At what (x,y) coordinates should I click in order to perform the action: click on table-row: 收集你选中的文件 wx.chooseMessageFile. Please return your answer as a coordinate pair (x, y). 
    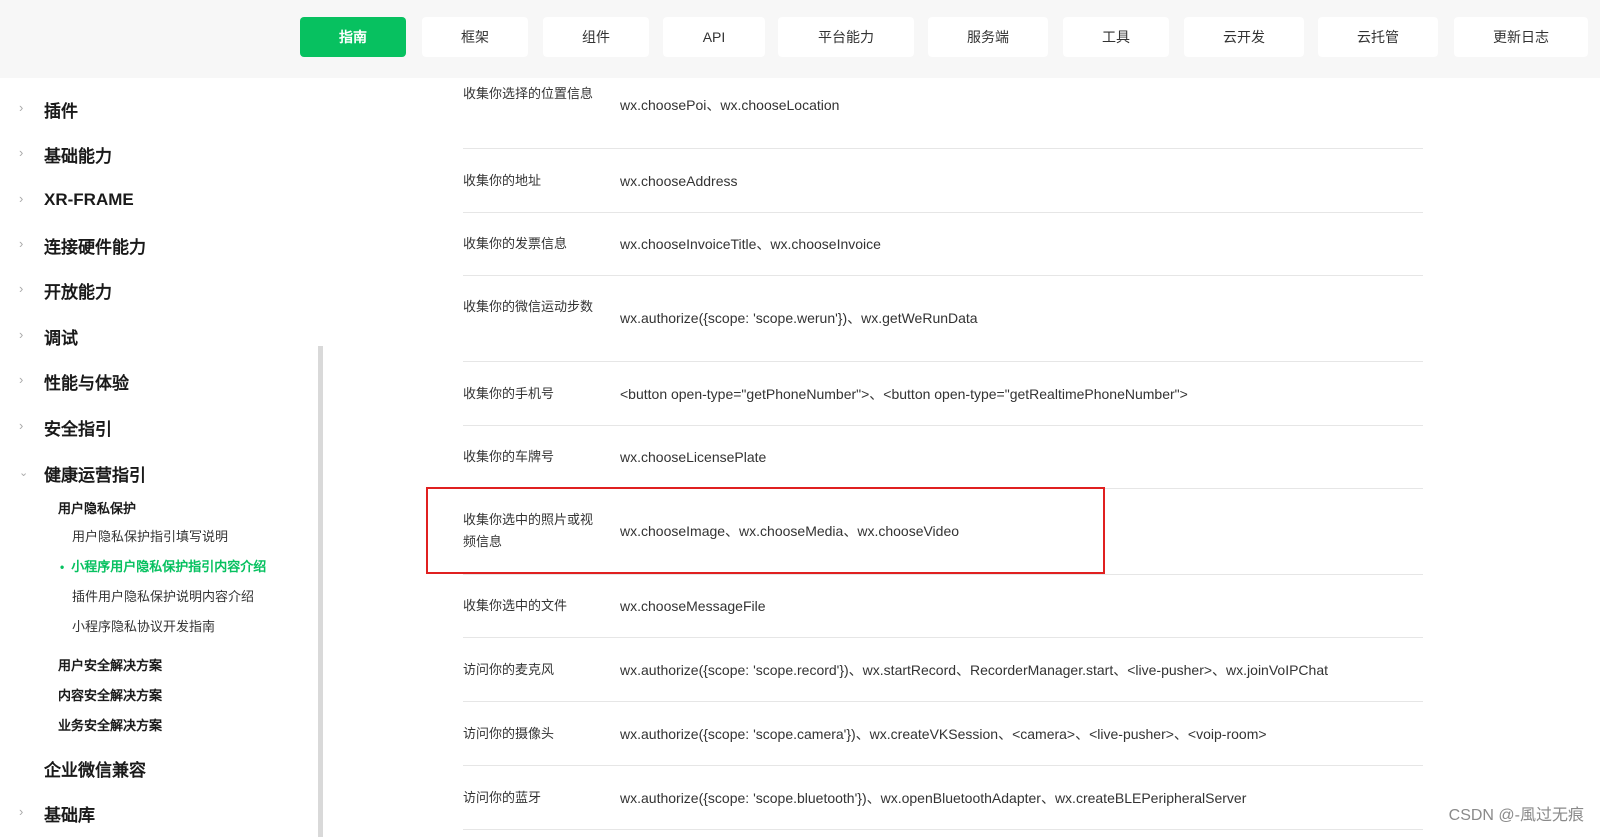
    Looking at the image, I should click on (943, 606).